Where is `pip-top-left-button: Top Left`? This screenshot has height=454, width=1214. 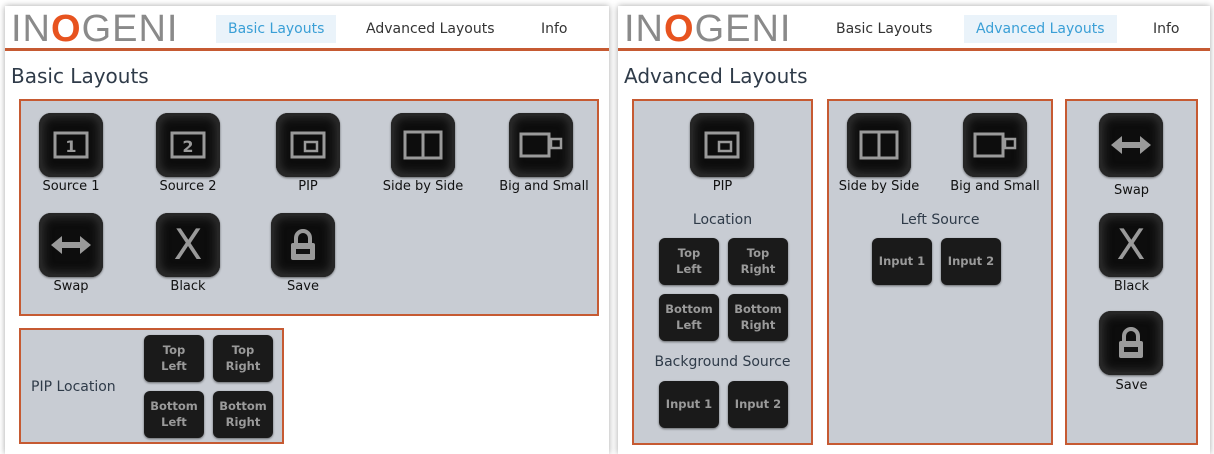
pip-top-left-button: Top Left is located at coordinates (174, 358).